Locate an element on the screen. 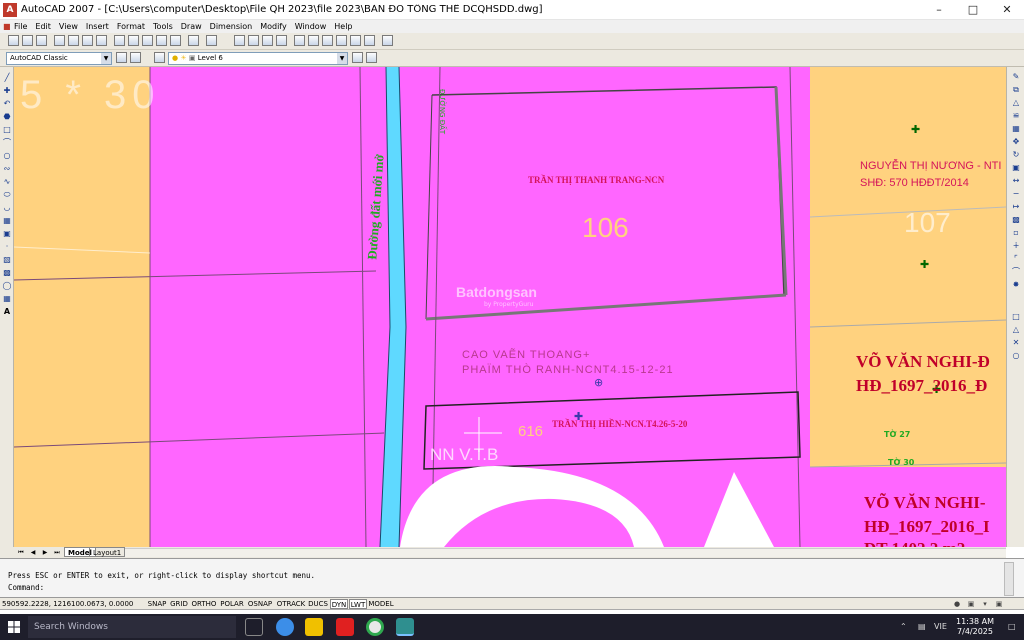 The width and height of the screenshot is (1024, 640). circle-icon: ○ is located at coordinates (7, 155).